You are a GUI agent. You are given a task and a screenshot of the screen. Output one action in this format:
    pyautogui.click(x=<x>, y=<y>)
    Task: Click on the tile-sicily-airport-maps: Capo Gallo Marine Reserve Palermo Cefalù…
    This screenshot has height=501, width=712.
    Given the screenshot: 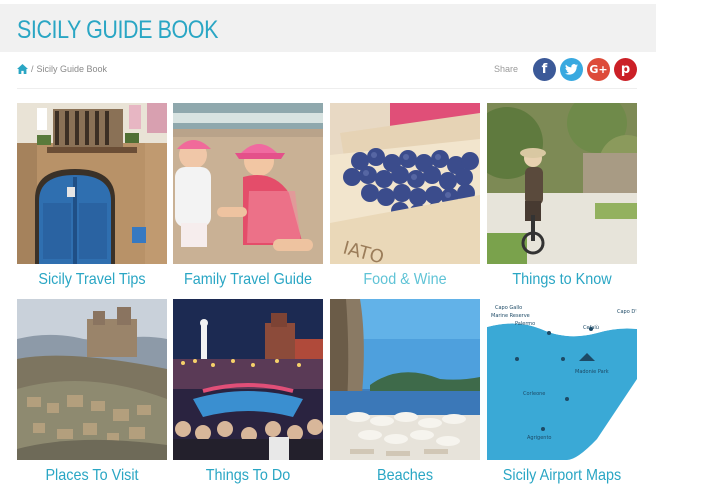 What is the action you would take?
    pyautogui.click(x=562, y=392)
    